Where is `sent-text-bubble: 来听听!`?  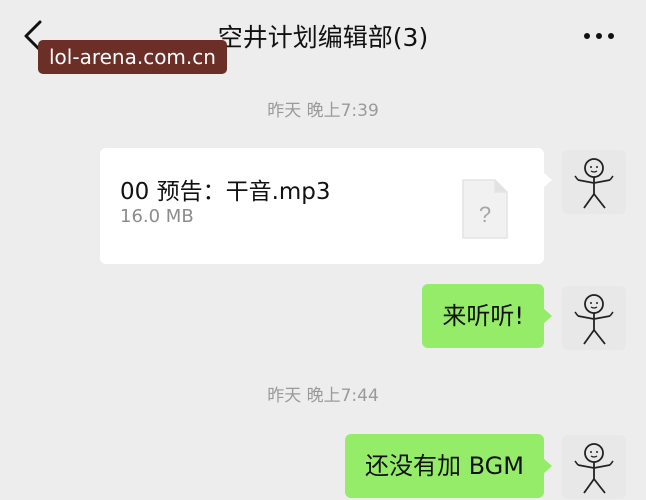
sent-text-bubble: 来听听! is located at coordinates (487, 316).